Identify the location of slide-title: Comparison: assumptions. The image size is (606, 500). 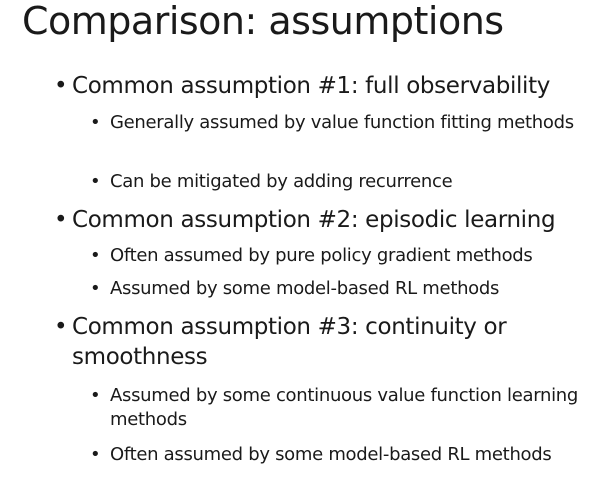
(263, 21).